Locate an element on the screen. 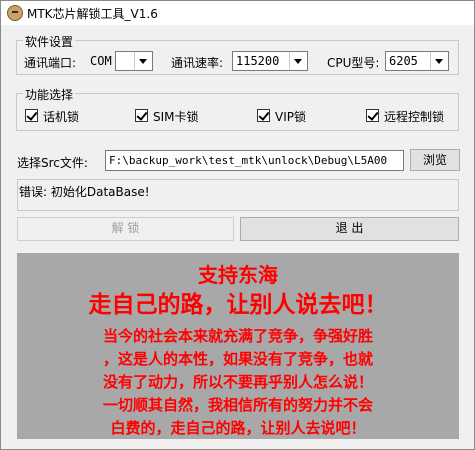 The image size is (475, 450). sim-lock-label: SIM卡锁 is located at coordinates (176, 116).